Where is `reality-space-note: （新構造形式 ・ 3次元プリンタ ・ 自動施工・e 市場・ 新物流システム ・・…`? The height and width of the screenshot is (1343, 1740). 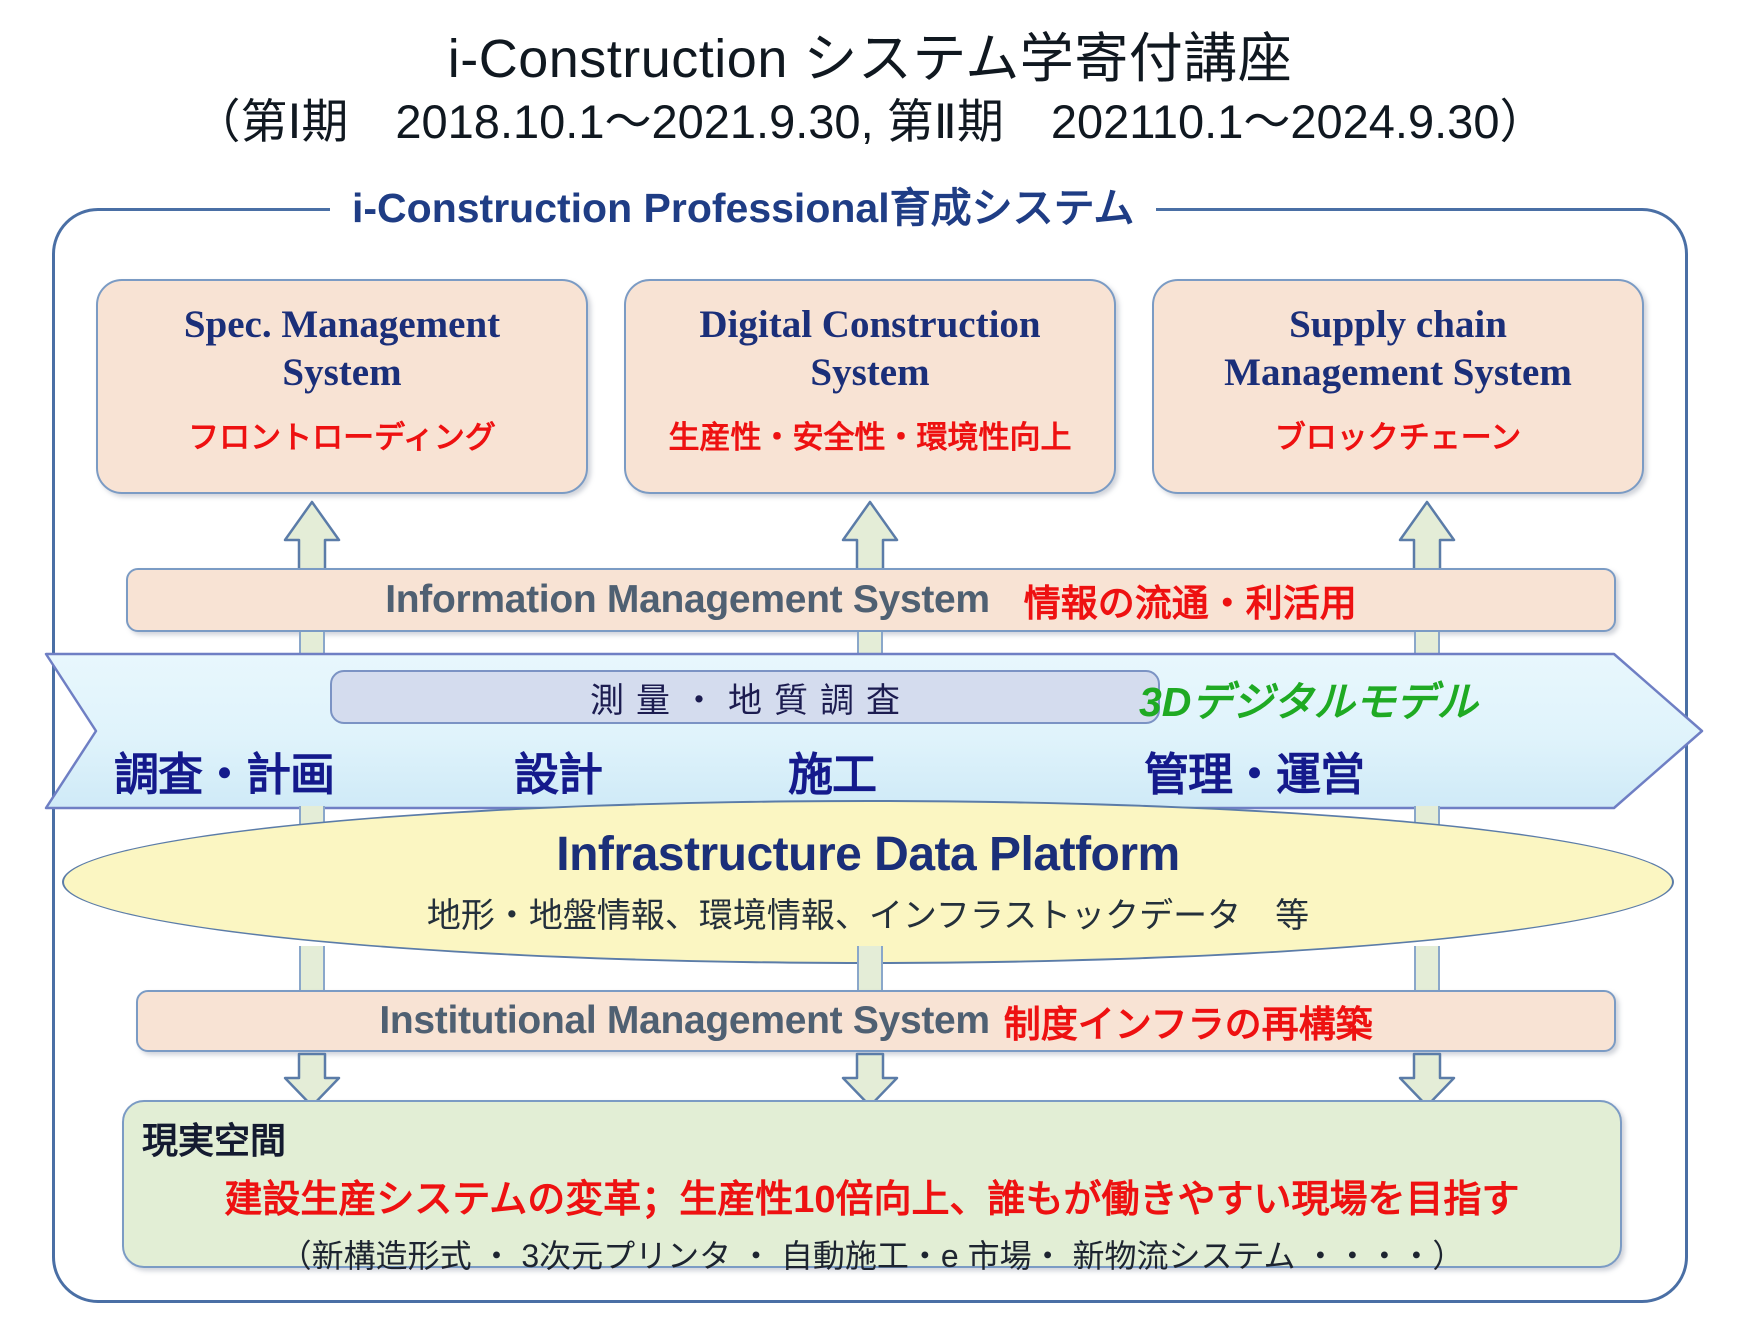 reality-space-note: （新構造形式 ・ 3次元プリンタ ・ 自動施工・e 市場・ 新物流システム ・・… is located at coordinates (872, 1256).